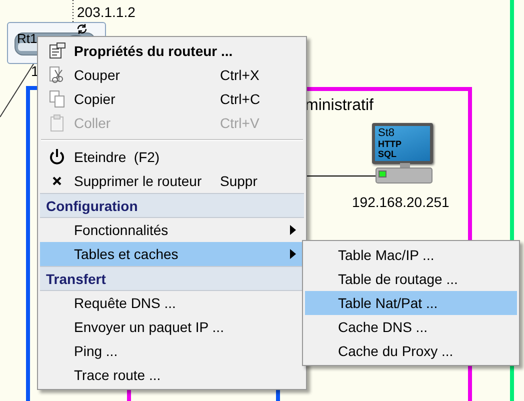  I want to click on menu-item: Couper Ctrl+X, so click(172, 75).